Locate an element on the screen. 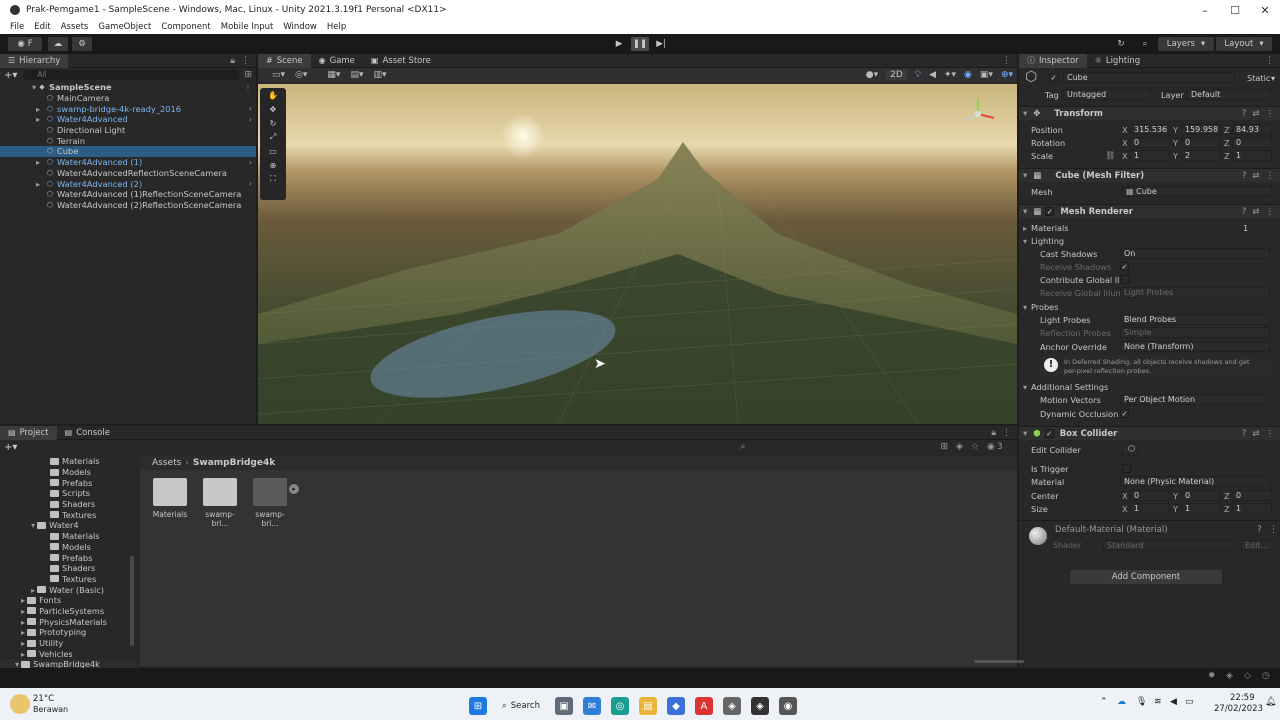 The image size is (1280, 720). lock-icon: 🔒︎ is located at coordinates (232, 61).